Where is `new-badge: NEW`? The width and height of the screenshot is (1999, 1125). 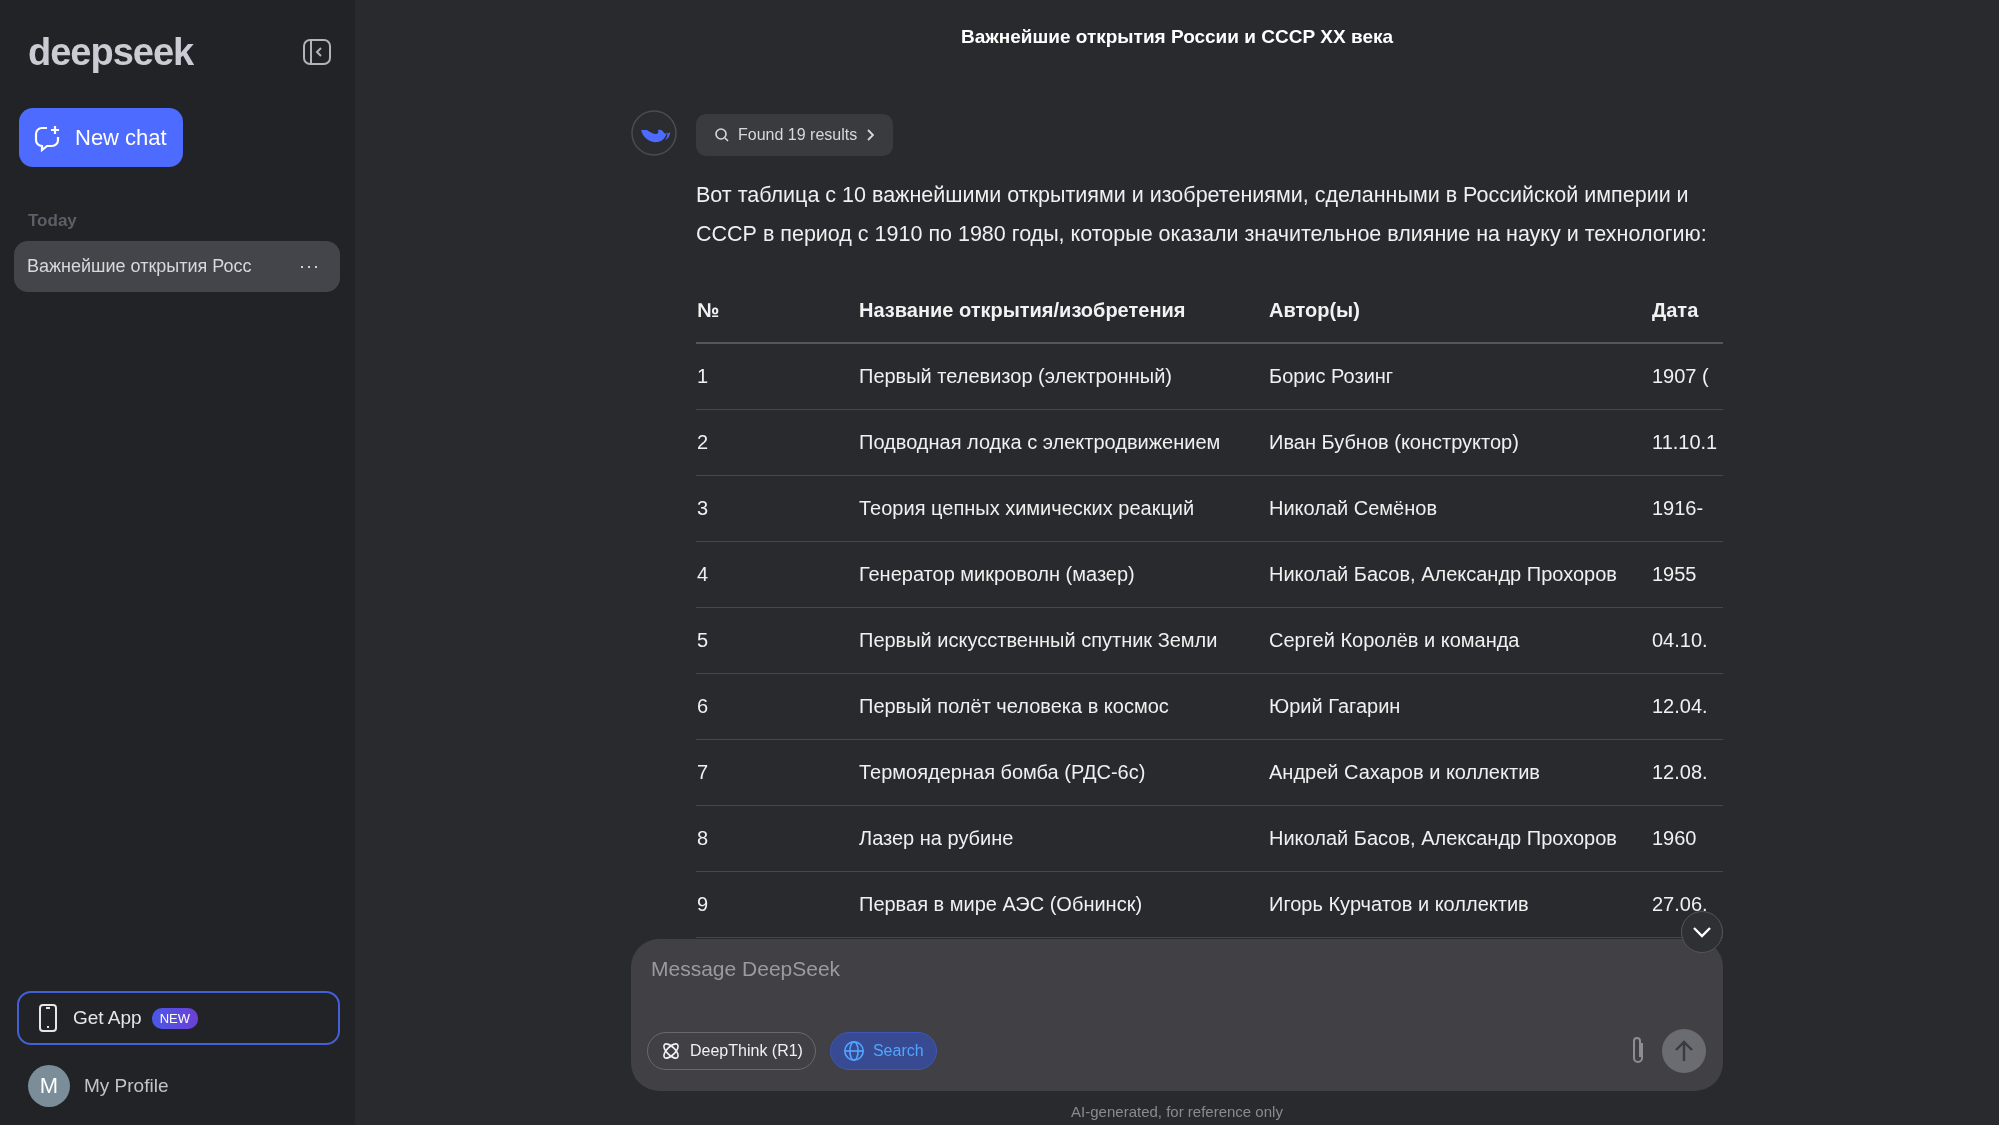 new-badge: NEW is located at coordinates (174, 1018).